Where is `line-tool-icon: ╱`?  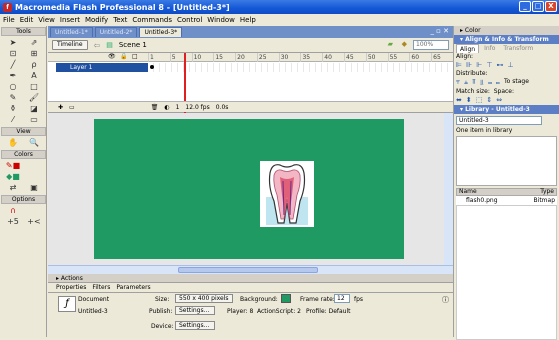
line-tool-icon: ╱ is located at coordinates (13, 65).